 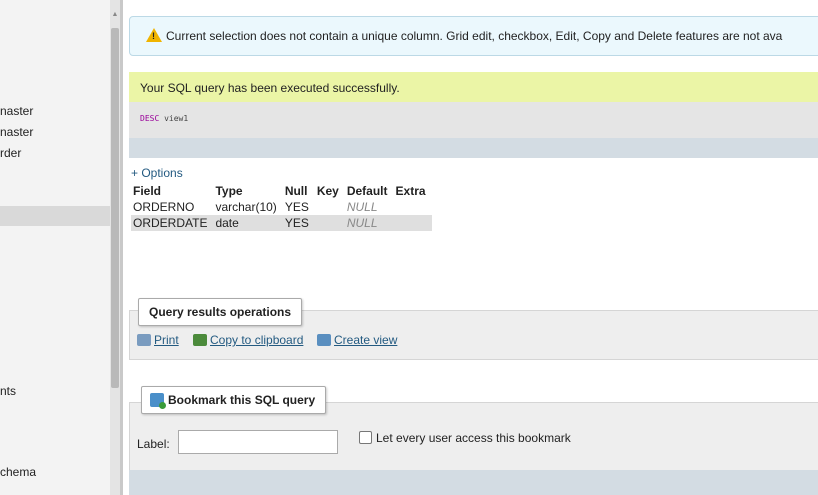 I want to click on bookmark-footer, so click(x=473, y=482).